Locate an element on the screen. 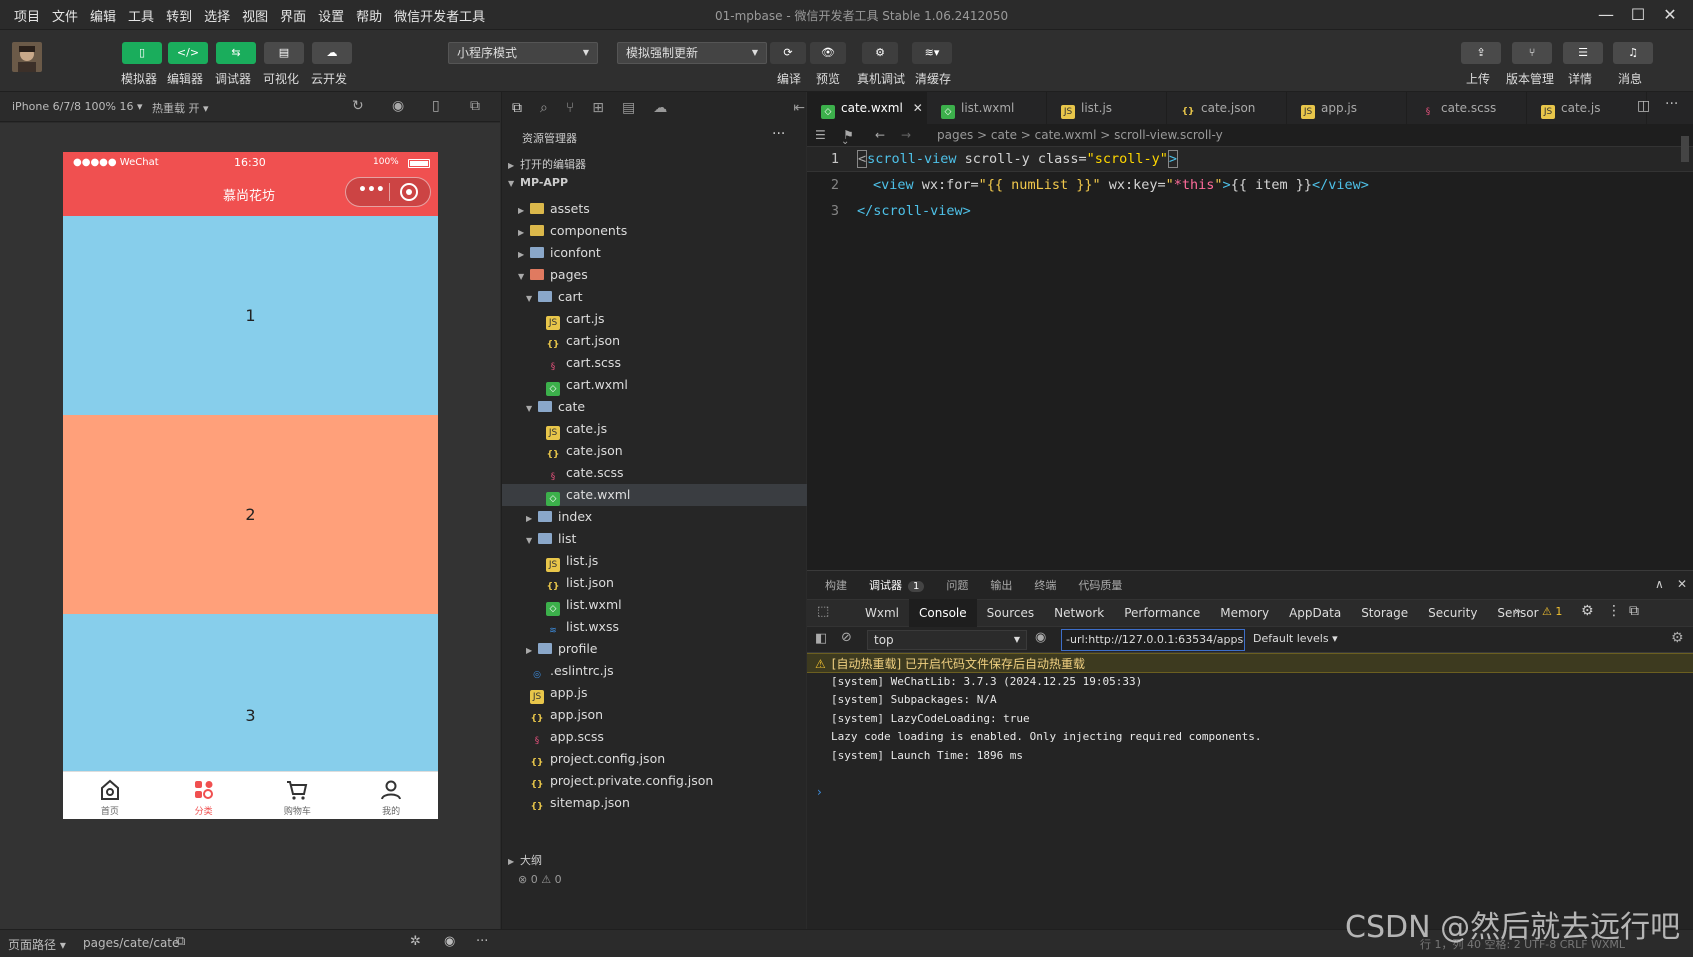 This screenshot has width=1693, height=957. list-icon: ☰ is located at coordinates (820, 135).